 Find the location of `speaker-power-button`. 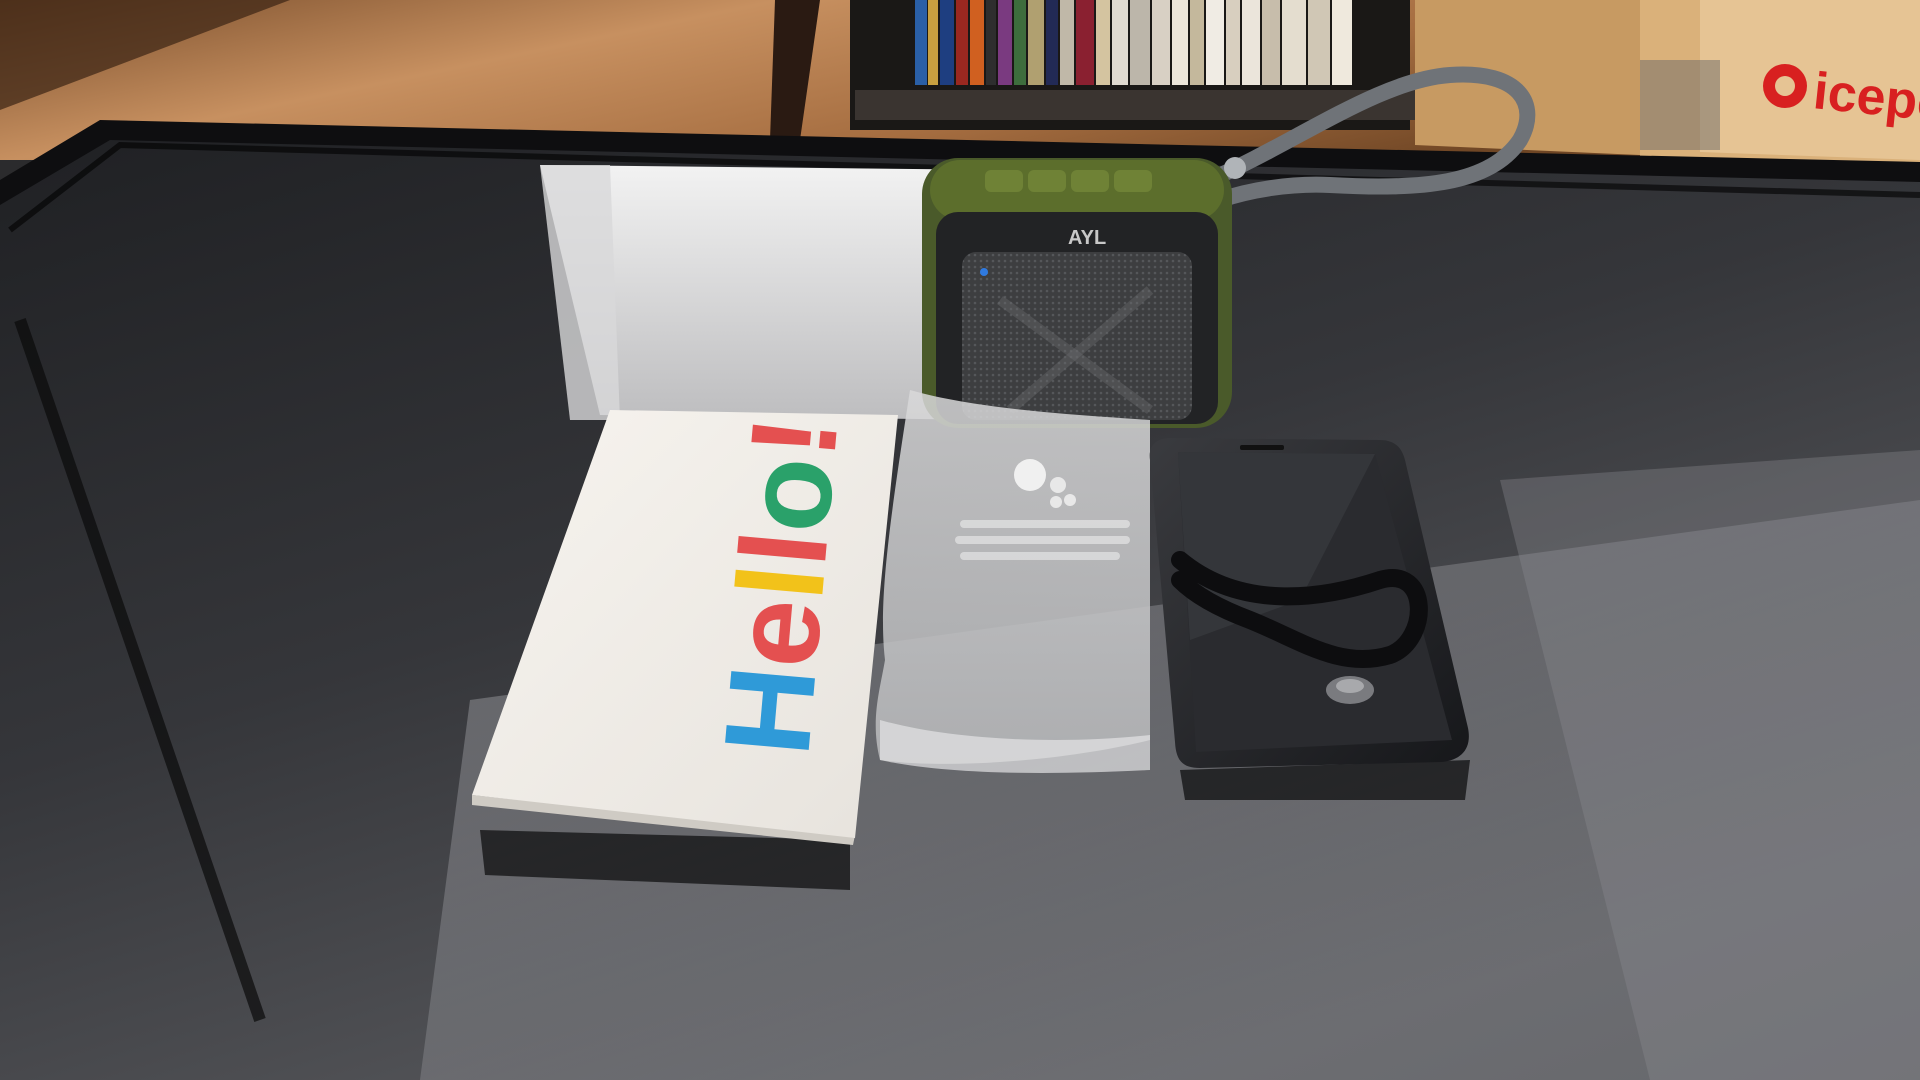

speaker-power-button is located at coordinates (1004, 181).